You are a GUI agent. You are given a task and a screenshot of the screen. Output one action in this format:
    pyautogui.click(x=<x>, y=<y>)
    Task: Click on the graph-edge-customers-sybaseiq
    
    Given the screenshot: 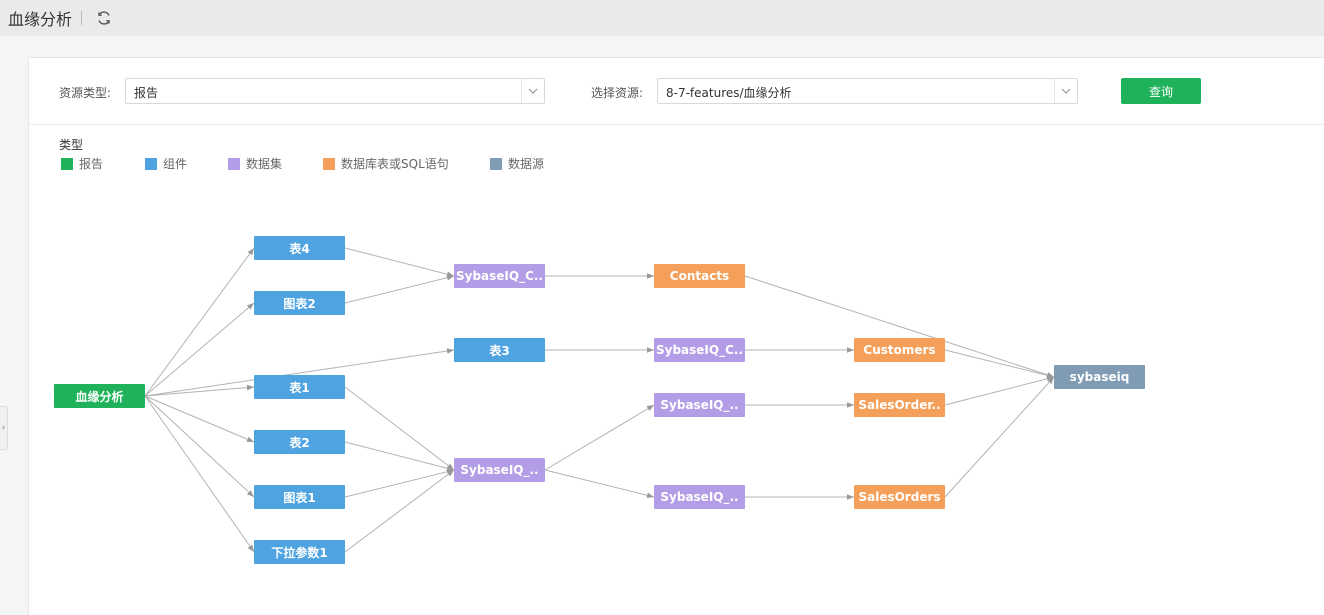 What is the action you would take?
    pyautogui.click(x=999, y=364)
    